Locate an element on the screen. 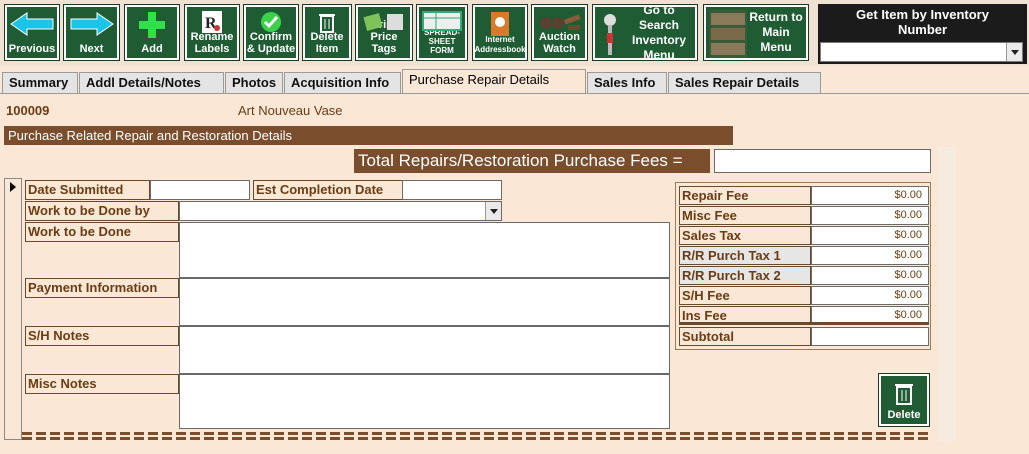  tab-sales-info: Sales Info is located at coordinates (627, 83).